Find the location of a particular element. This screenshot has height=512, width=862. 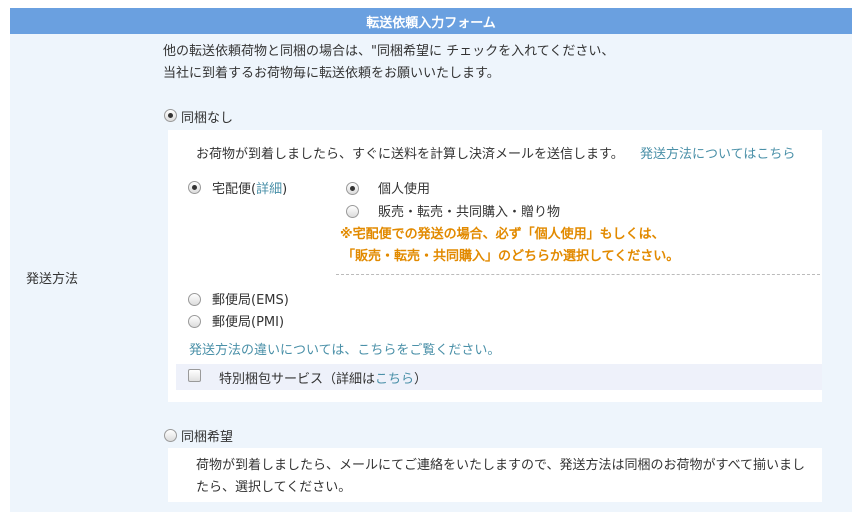

special-packing-checkbox is located at coordinates (194, 375).